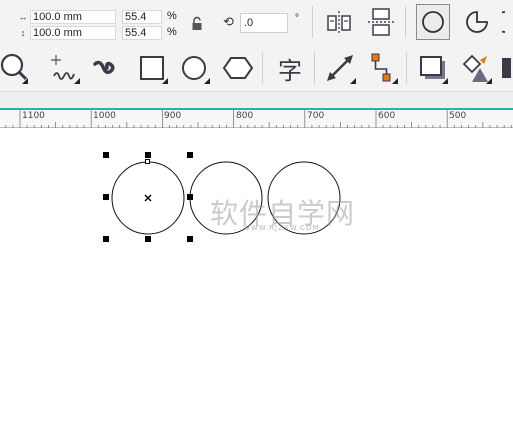 The image size is (513, 430). I want to click on artistic-media-icon, so click(104, 67).